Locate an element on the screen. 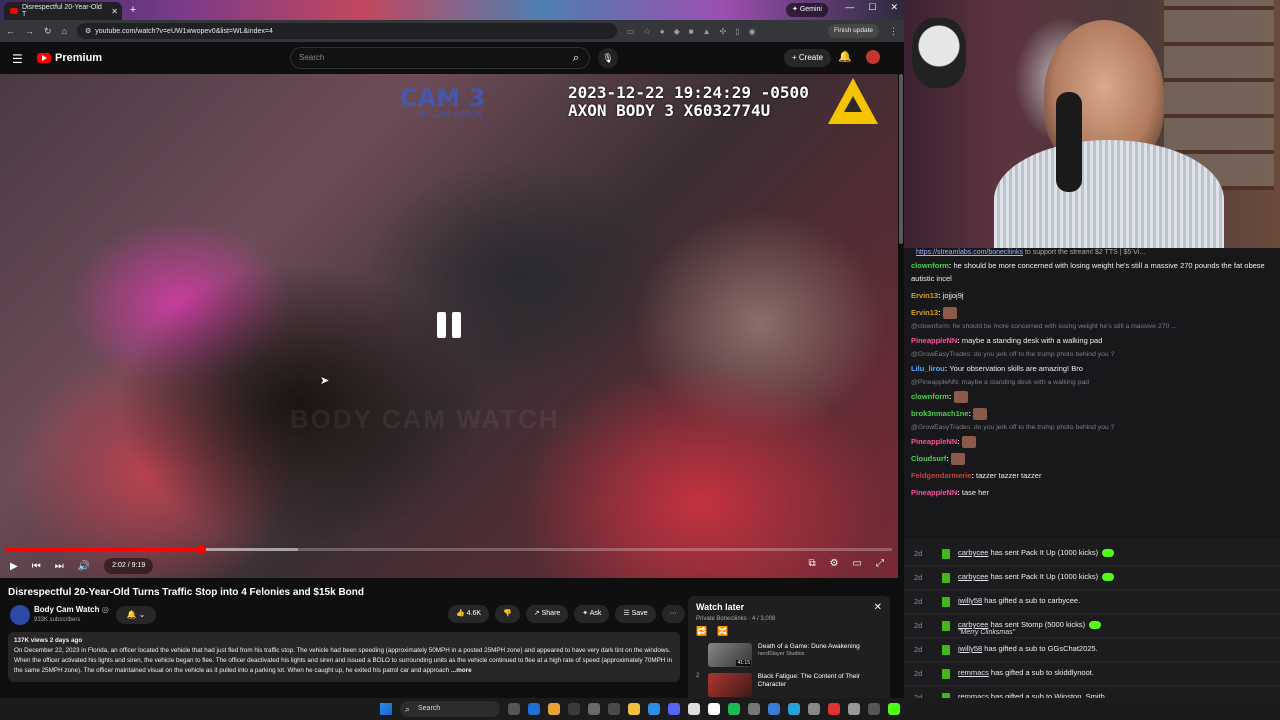 This screenshot has width=1280, height=720. channel-name: Body Cam Watch ◎ is located at coordinates (71, 609).